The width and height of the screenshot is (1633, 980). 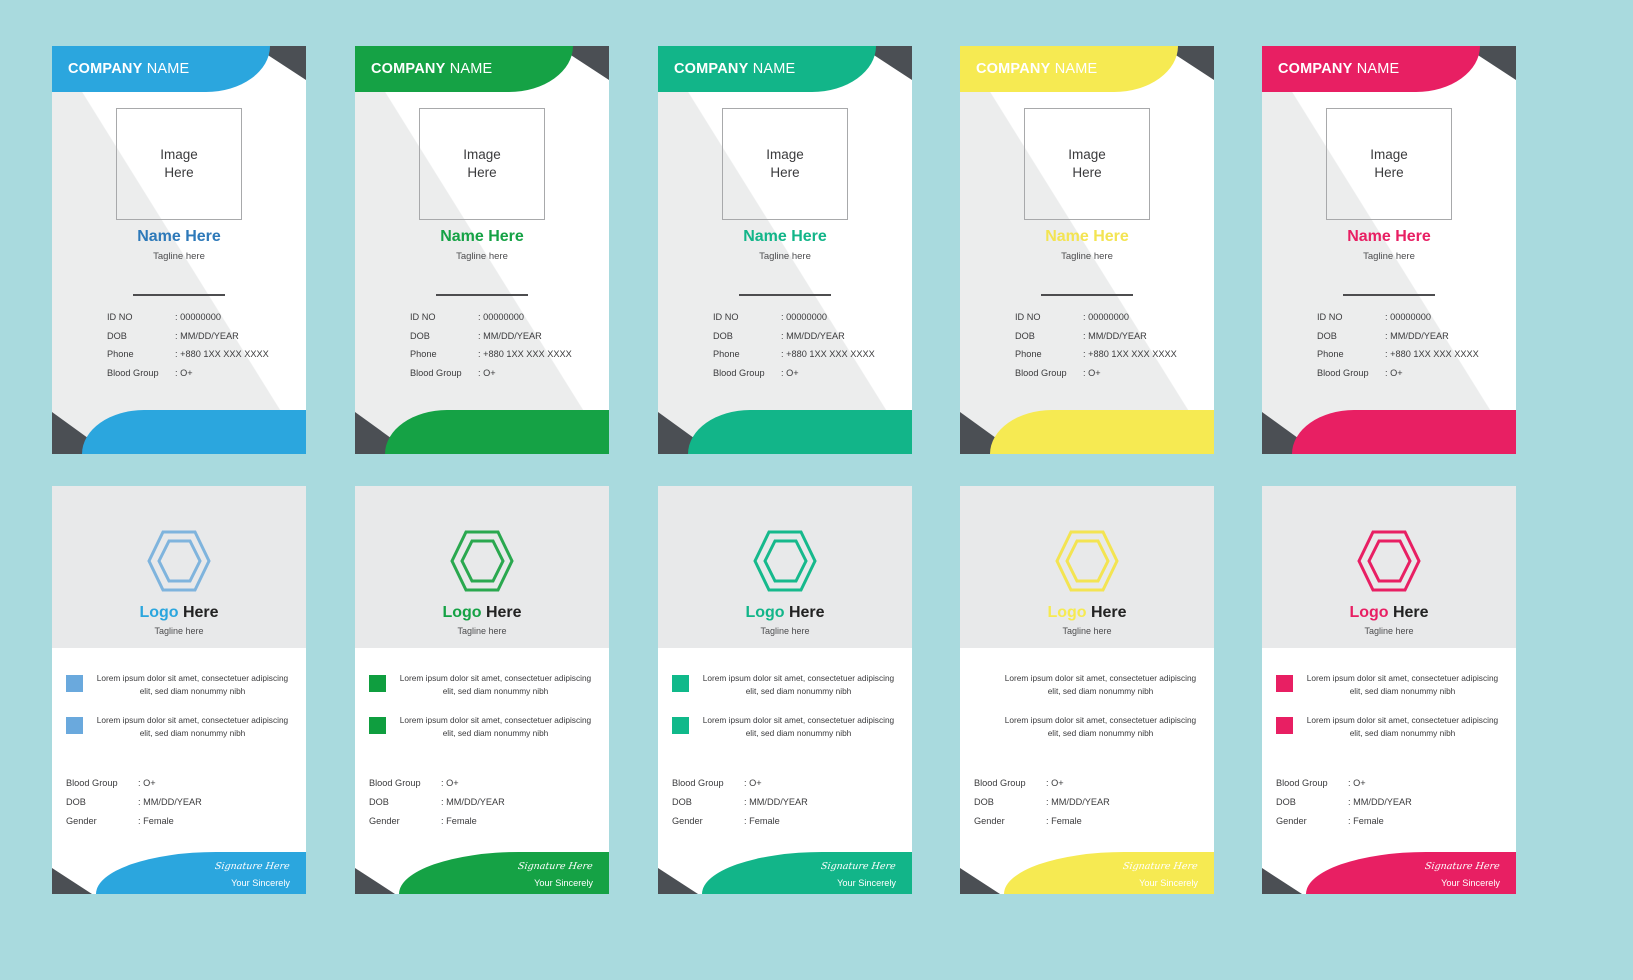 I want to click on footer-accent-band, so click(x=194, y=432).